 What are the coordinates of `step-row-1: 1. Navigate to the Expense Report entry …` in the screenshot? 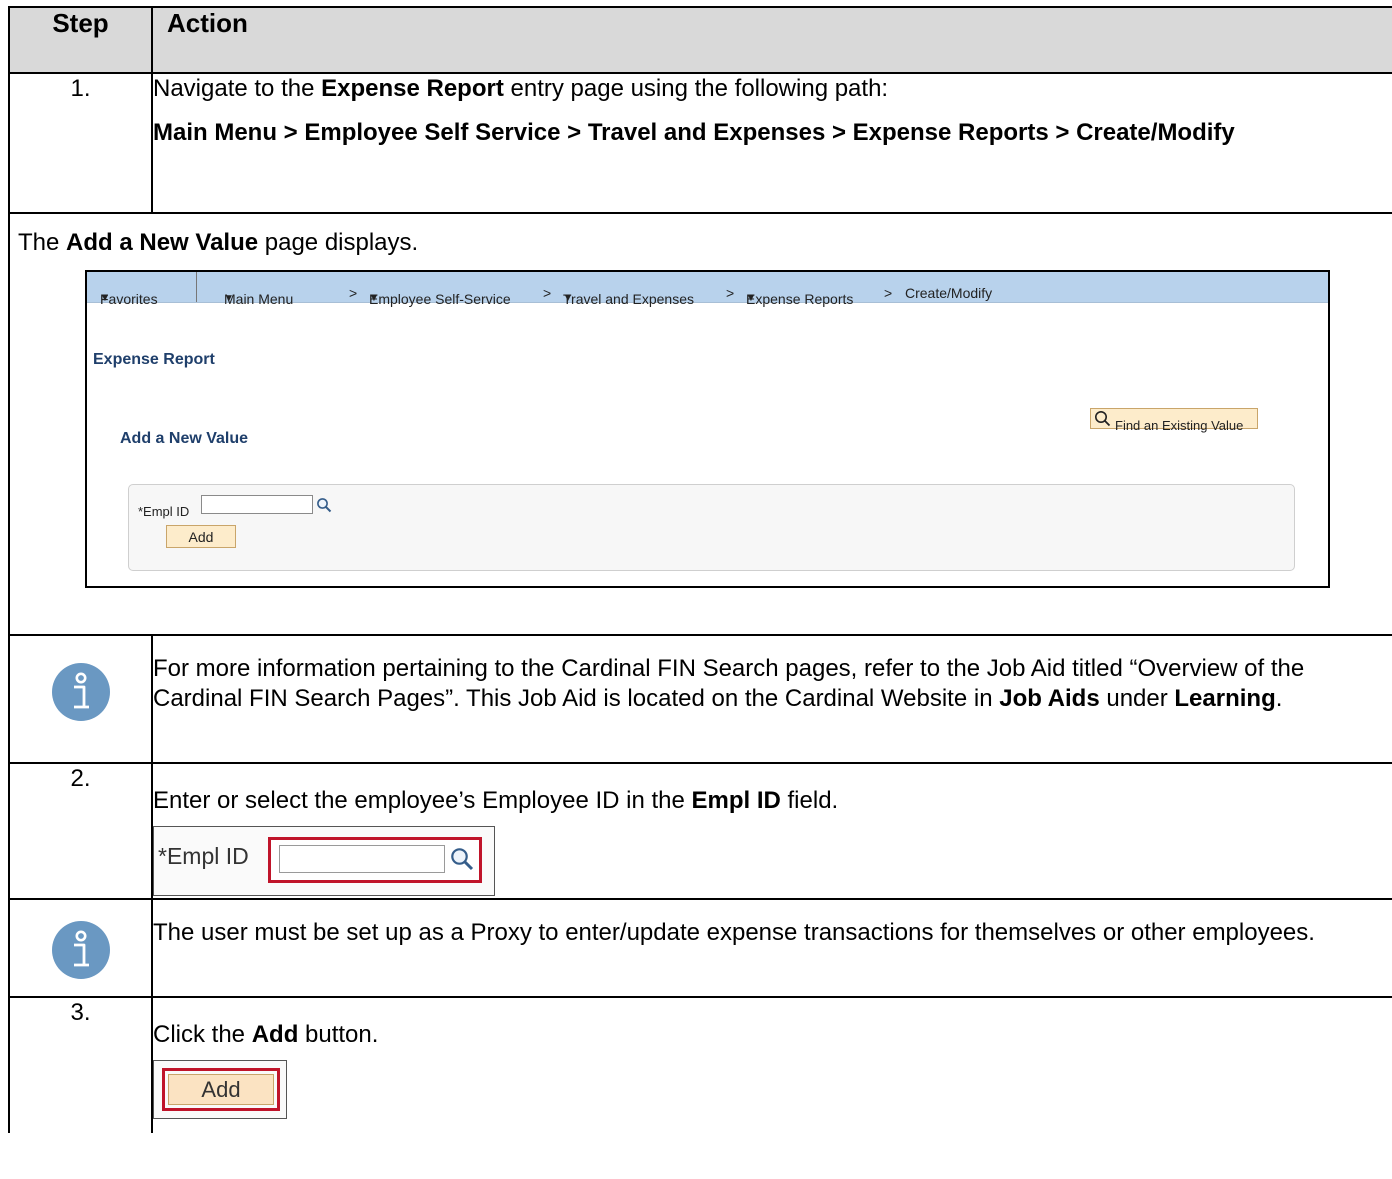 It's located at (700, 143).